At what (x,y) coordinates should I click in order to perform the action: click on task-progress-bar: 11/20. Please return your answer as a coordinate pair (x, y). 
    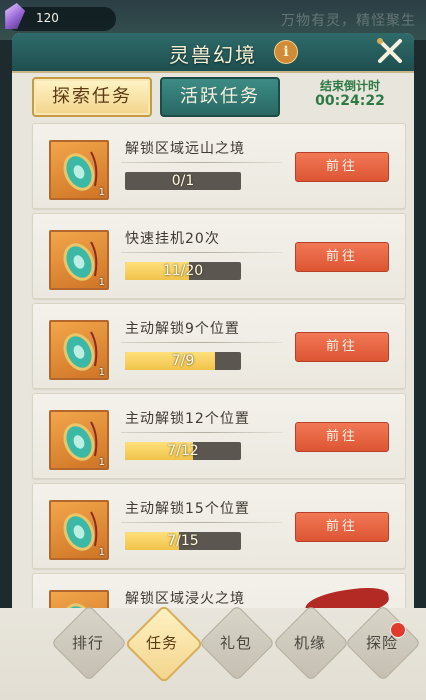
    Looking at the image, I should click on (183, 271).